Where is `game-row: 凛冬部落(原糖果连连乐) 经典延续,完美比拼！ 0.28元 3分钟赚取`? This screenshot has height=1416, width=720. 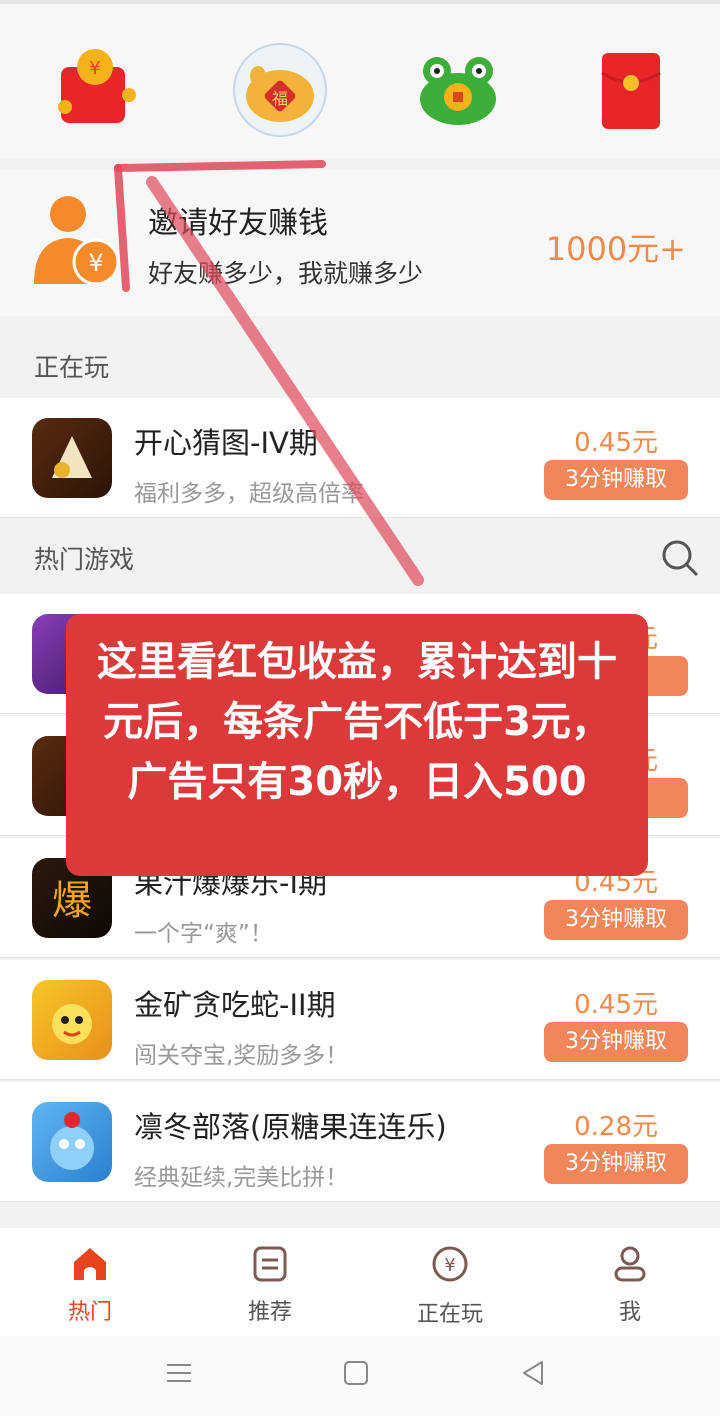 game-row: 凛冬部落(原糖果连连乐) 经典延续,完美比拼！ 0.28元 3分钟赚取 is located at coordinates (360, 1142).